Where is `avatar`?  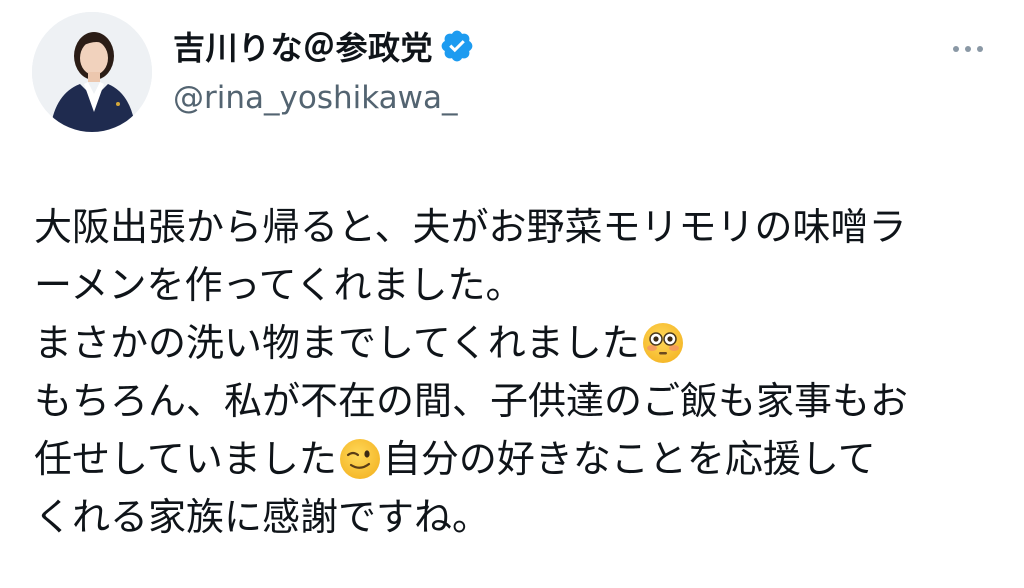
avatar is located at coordinates (92, 72).